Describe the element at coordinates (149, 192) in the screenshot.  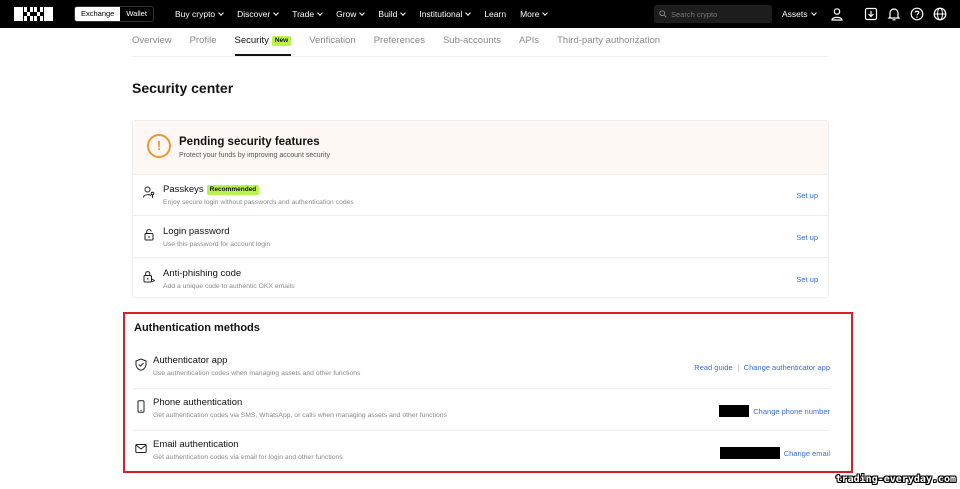
I see `passkey-icon` at that location.